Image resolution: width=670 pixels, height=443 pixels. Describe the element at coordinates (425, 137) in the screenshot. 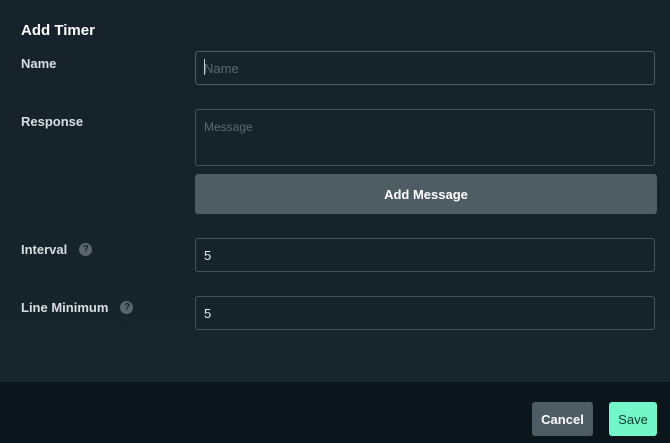

I see `response-message-textarea` at that location.